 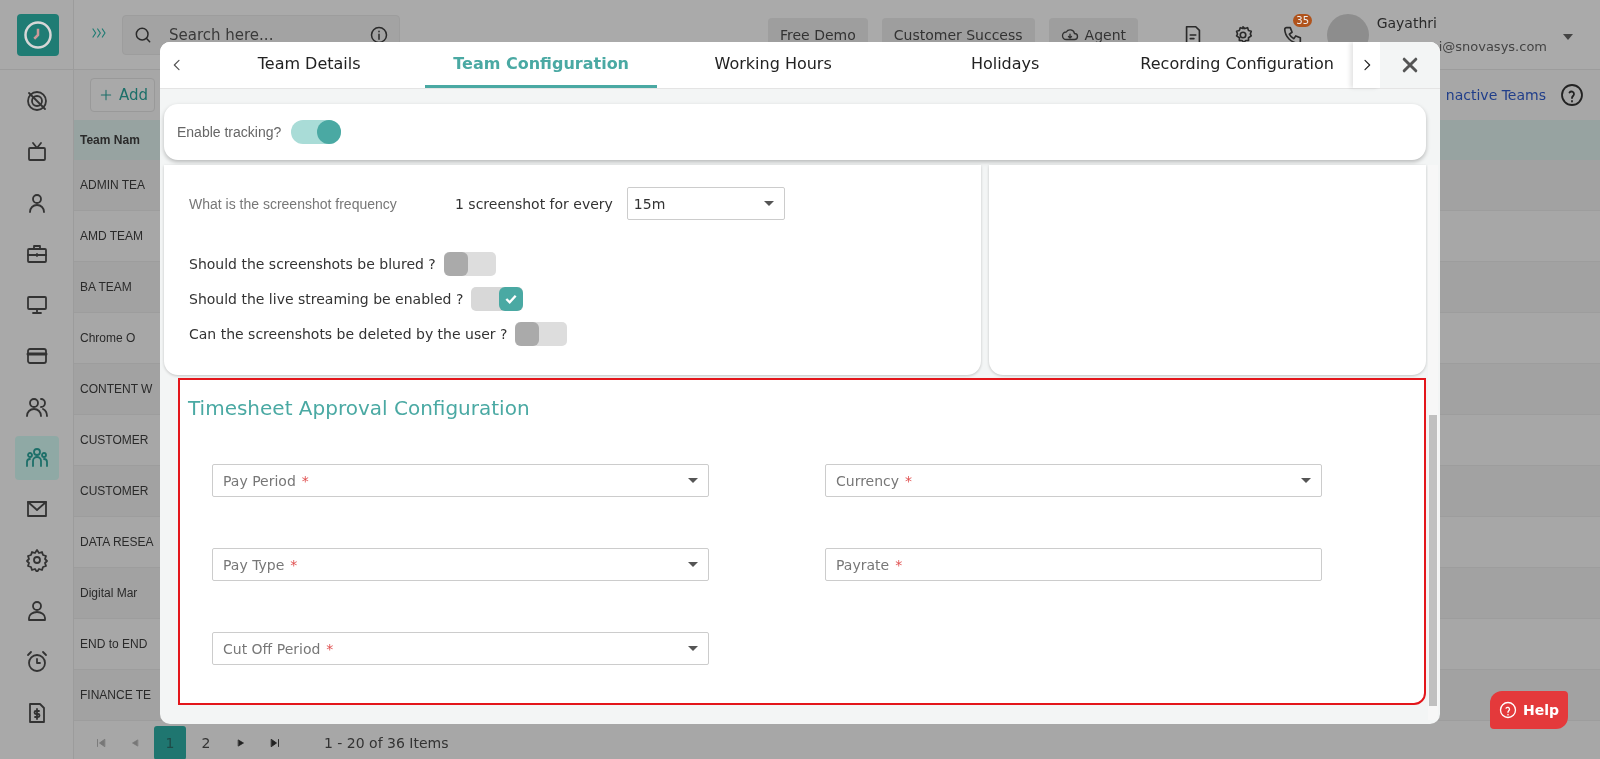 I want to click on field-label: What is the screenshot frequency, so click(x=293, y=203).